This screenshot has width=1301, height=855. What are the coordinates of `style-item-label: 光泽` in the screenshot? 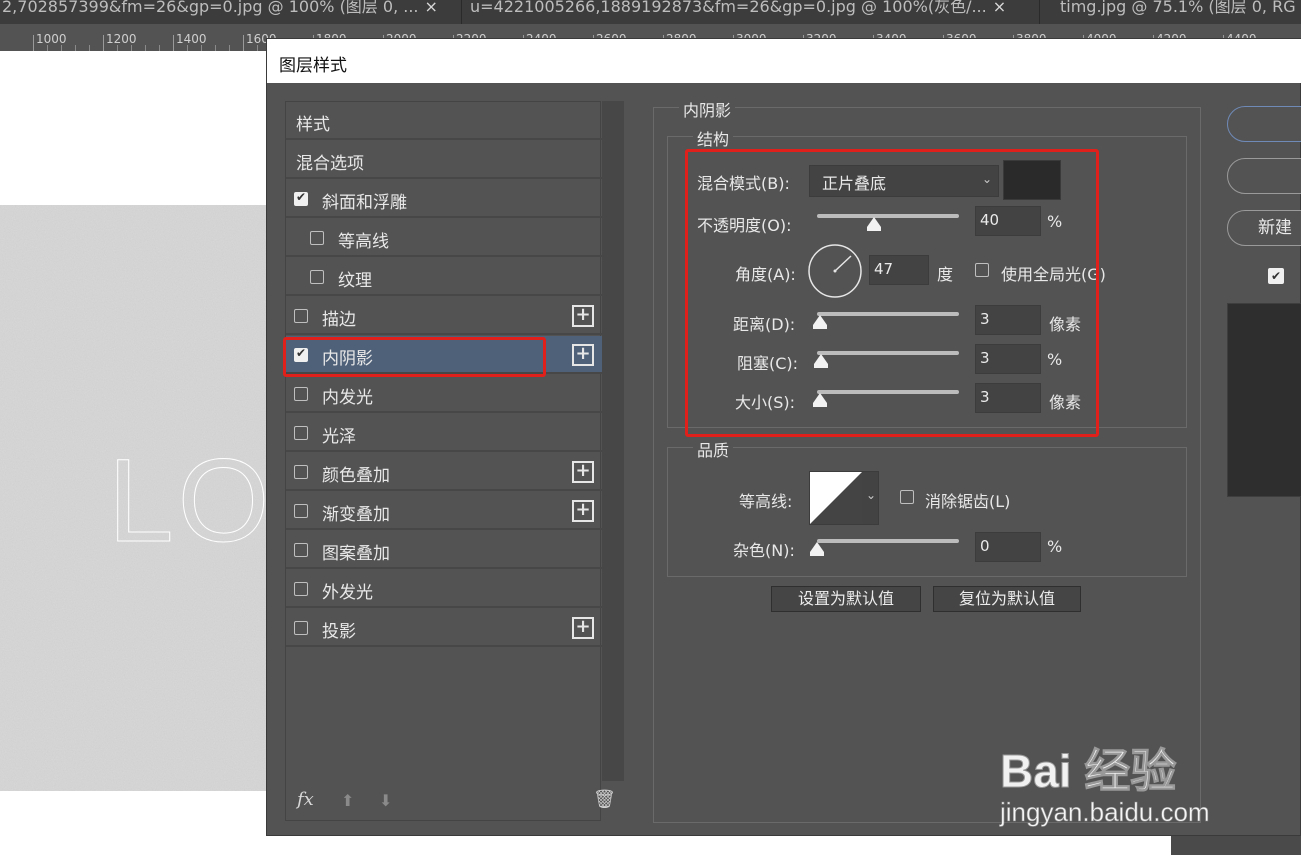 It's located at (339, 437).